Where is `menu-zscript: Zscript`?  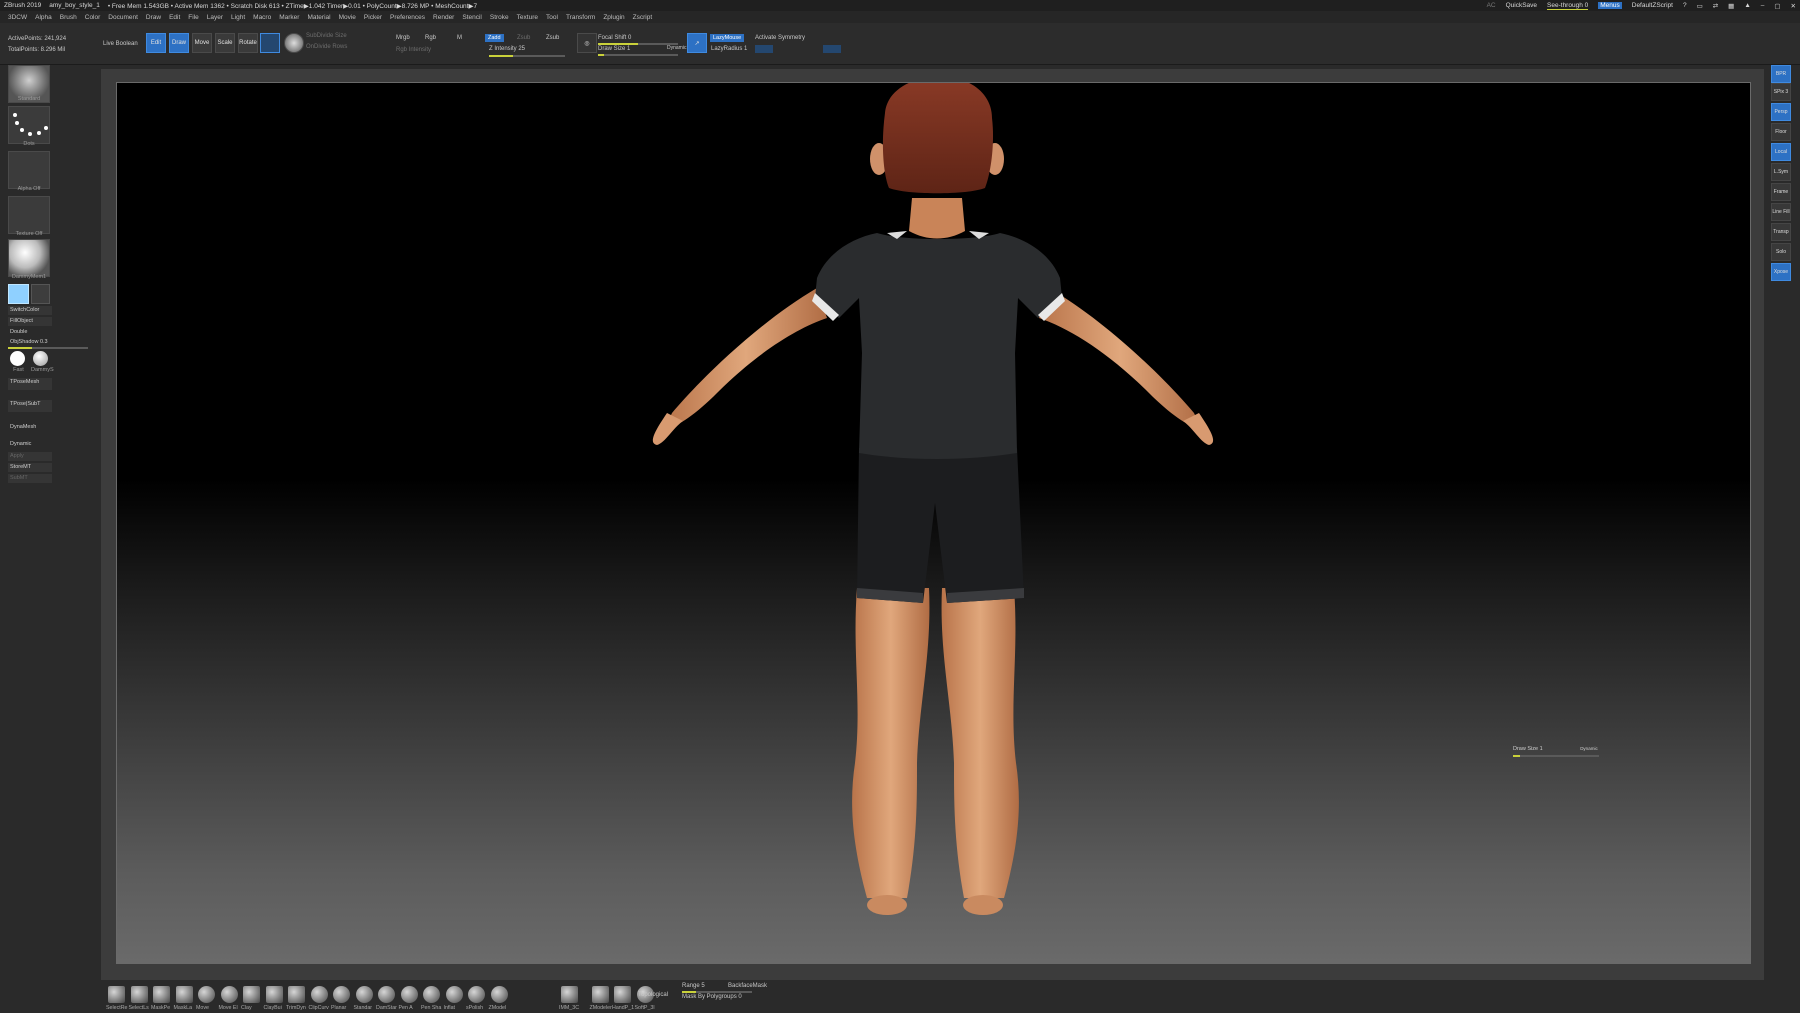
menu-zscript: Zscript is located at coordinates (643, 17).